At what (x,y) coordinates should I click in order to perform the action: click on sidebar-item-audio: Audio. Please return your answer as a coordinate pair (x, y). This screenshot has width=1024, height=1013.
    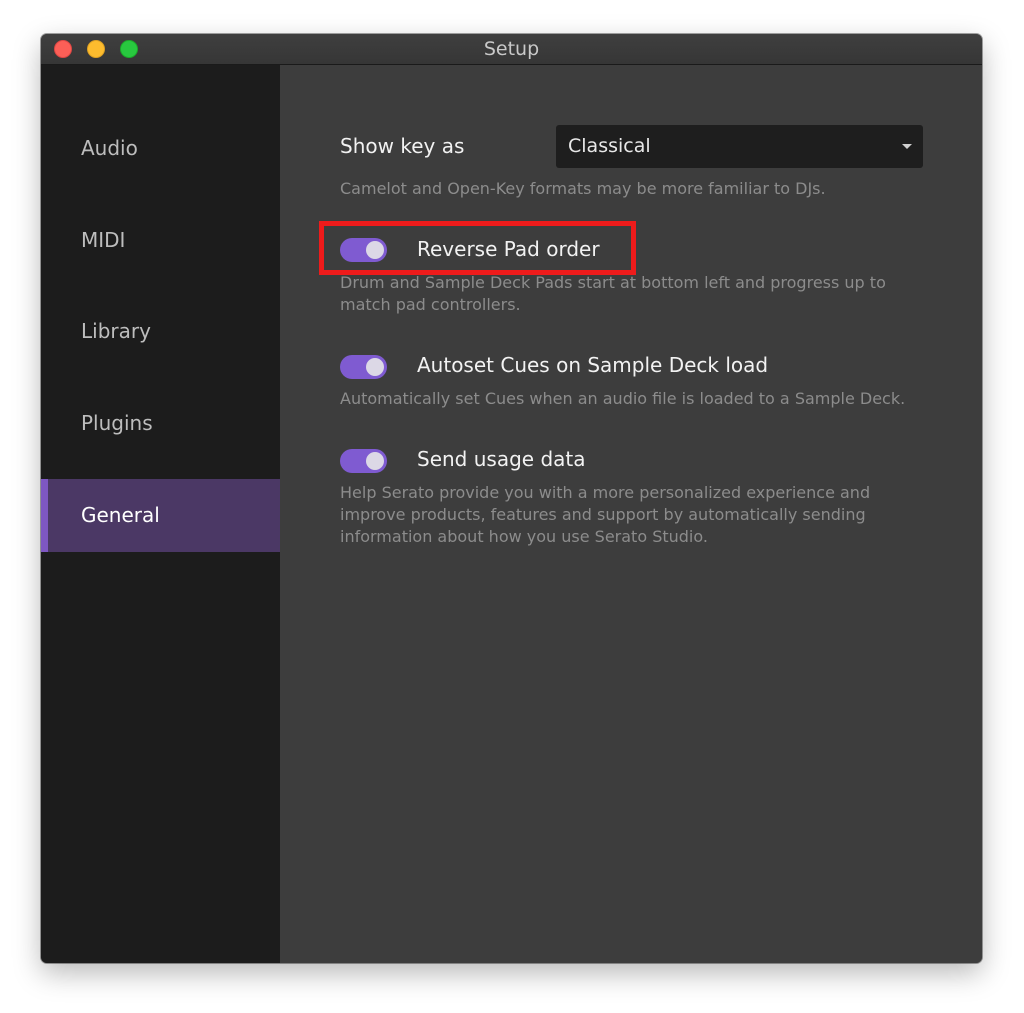
    Looking at the image, I should click on (160, 148).